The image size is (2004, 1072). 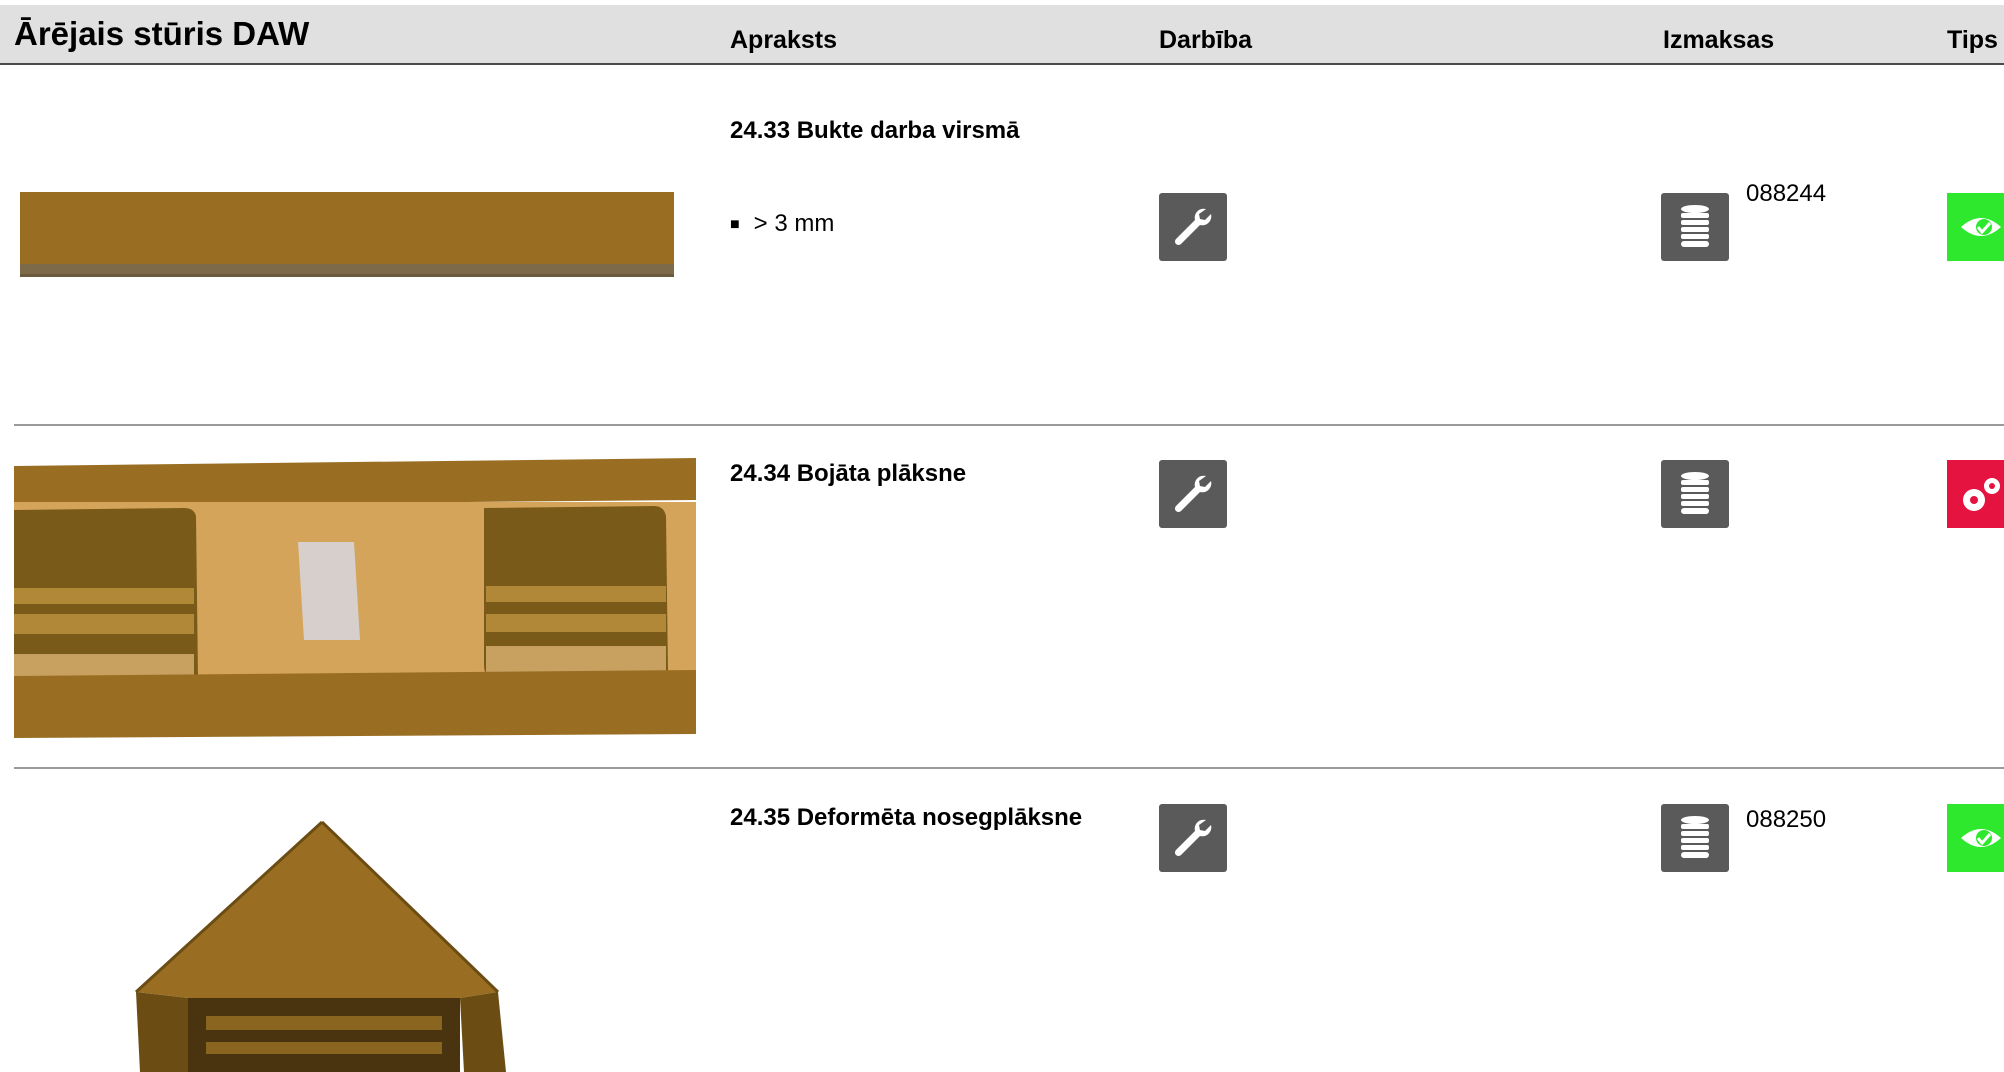 I want to click on panel-image, so click(x=355, y=598).